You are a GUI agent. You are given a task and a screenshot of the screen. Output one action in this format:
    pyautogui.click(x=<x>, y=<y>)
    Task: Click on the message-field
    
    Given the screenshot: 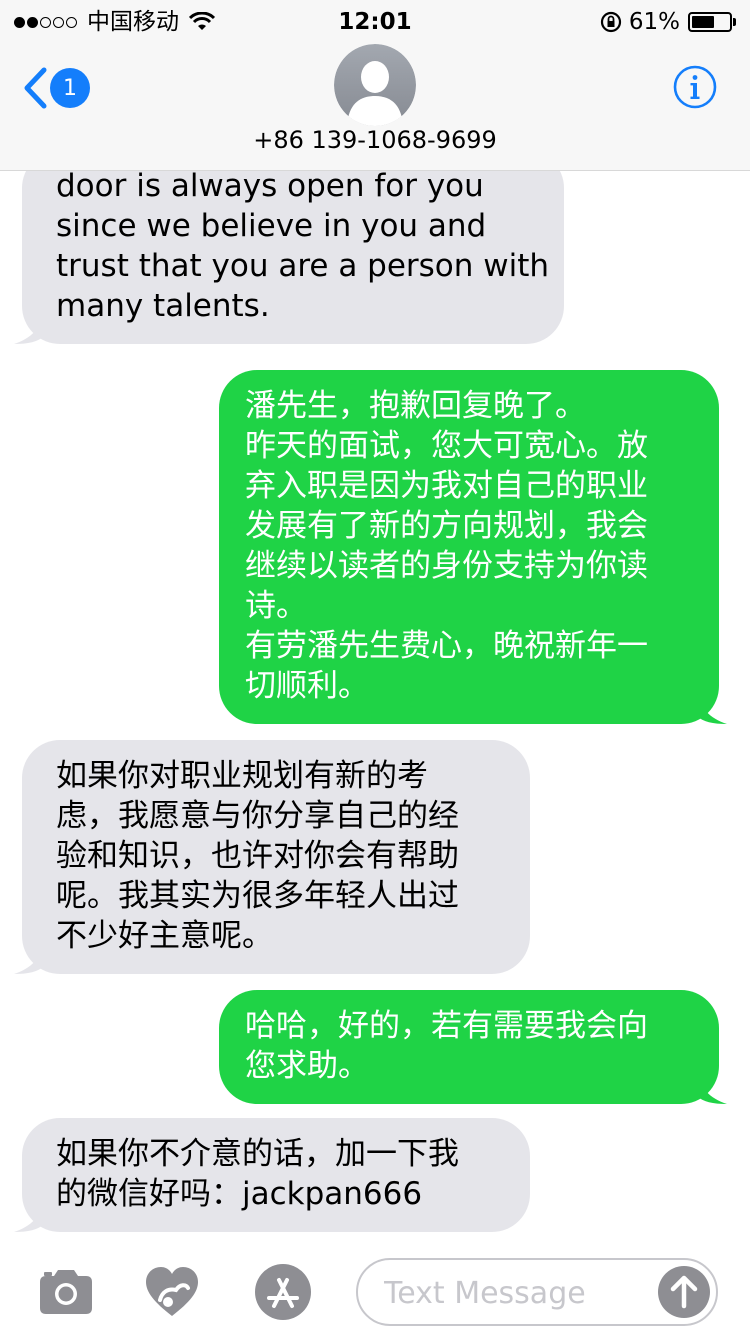 What is the action you would take?
    pyautogui.click(x=537, y=1292)
    